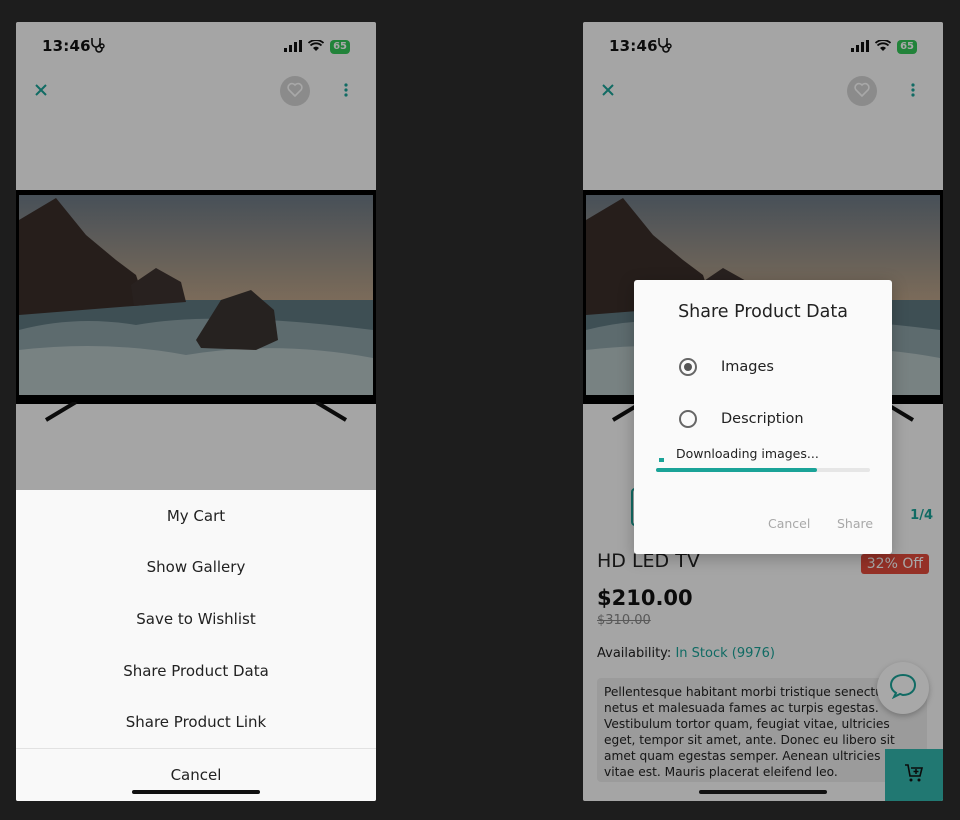 The image size is (960, 820). I want to click on radio-unselected-icon, so click(688, 419).